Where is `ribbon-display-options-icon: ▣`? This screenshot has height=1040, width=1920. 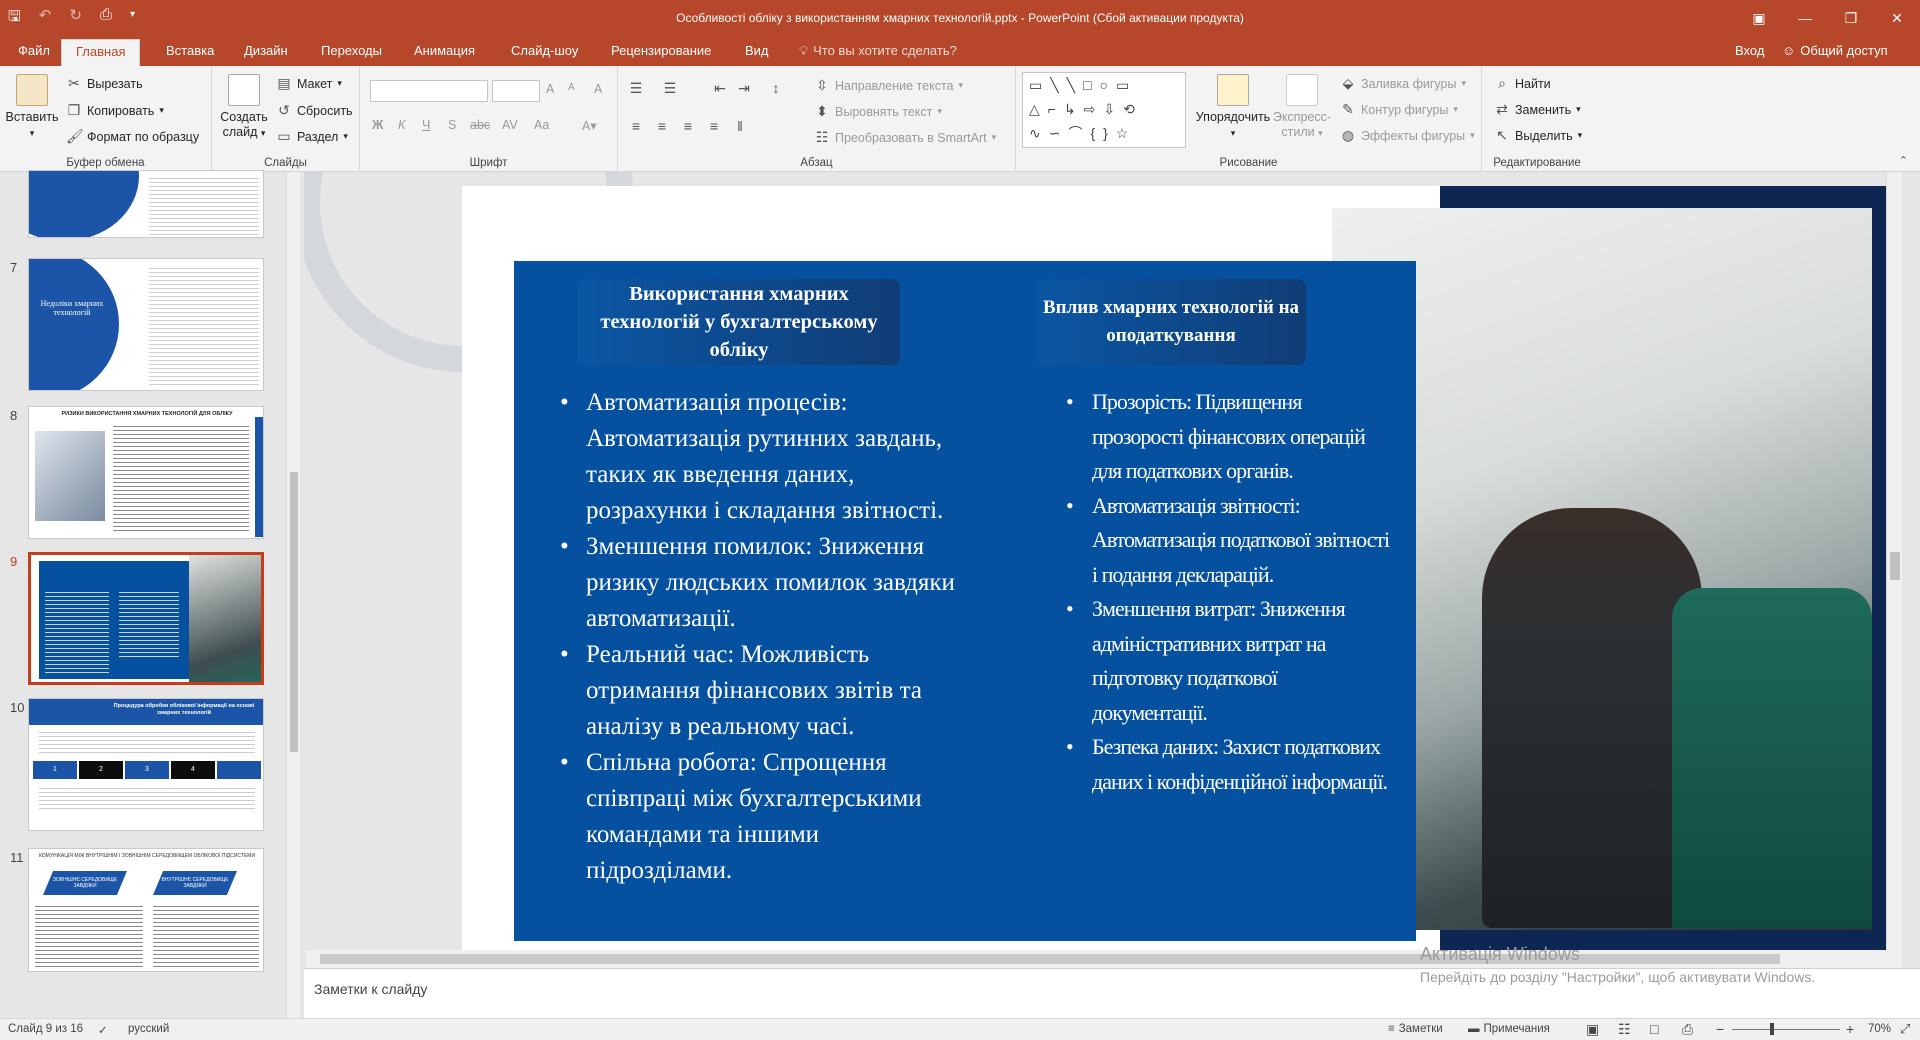 ribbon-display-options-icon: ▣ is located at coordinates (1759, 18).